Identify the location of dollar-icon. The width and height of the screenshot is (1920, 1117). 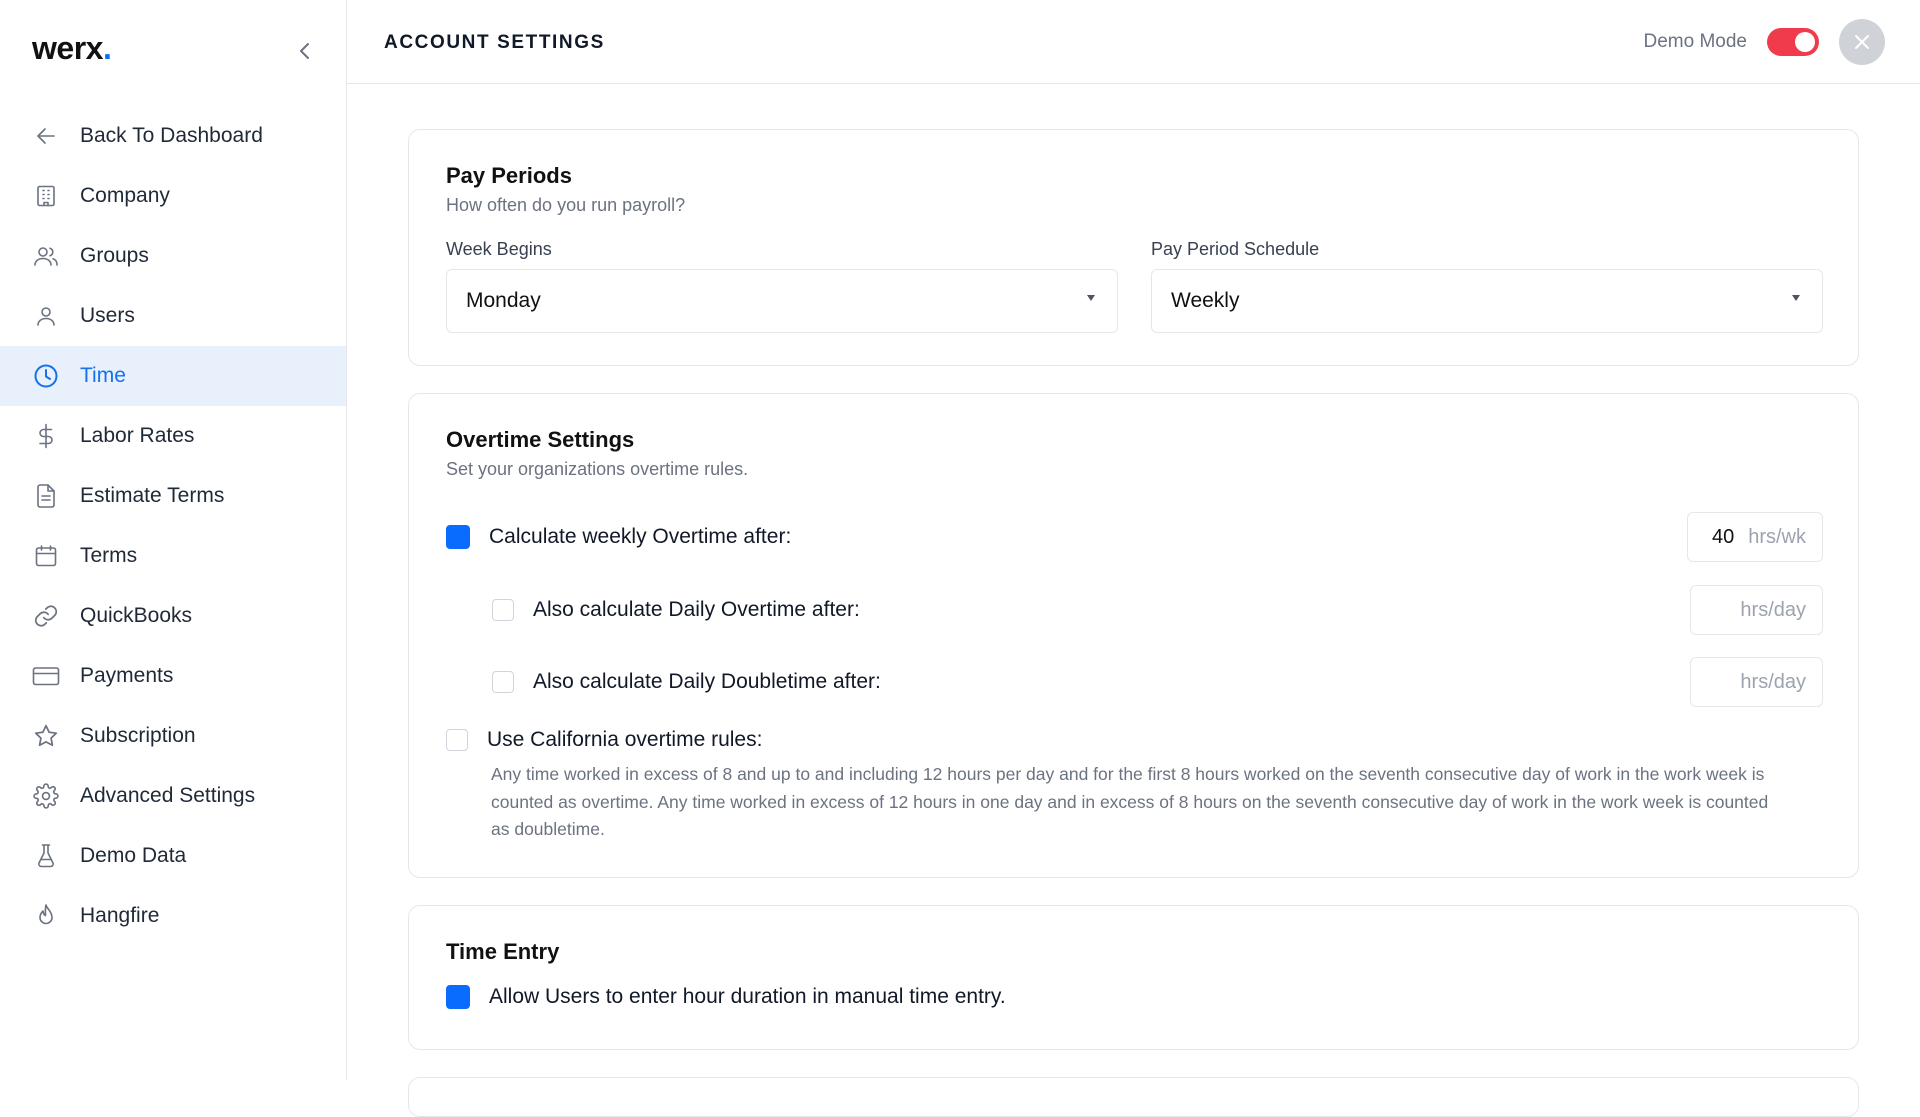
(46, 436).